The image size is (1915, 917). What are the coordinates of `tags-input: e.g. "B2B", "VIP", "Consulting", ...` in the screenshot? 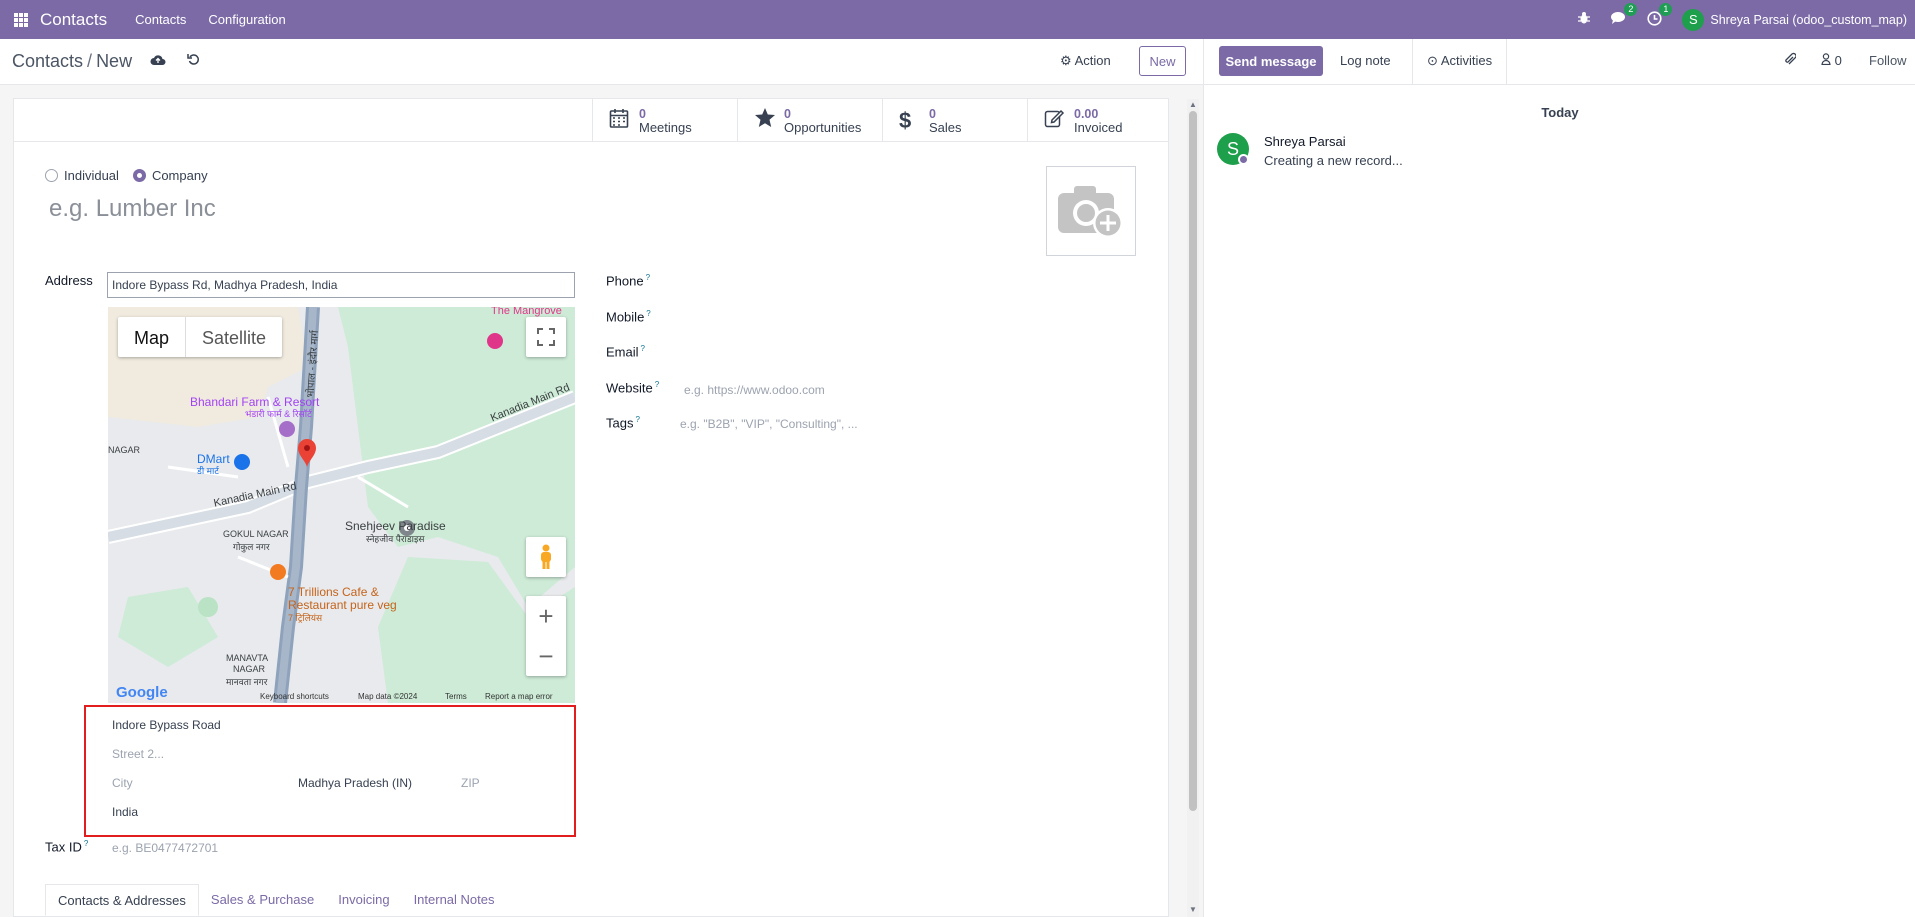 It's located at (769, 424).